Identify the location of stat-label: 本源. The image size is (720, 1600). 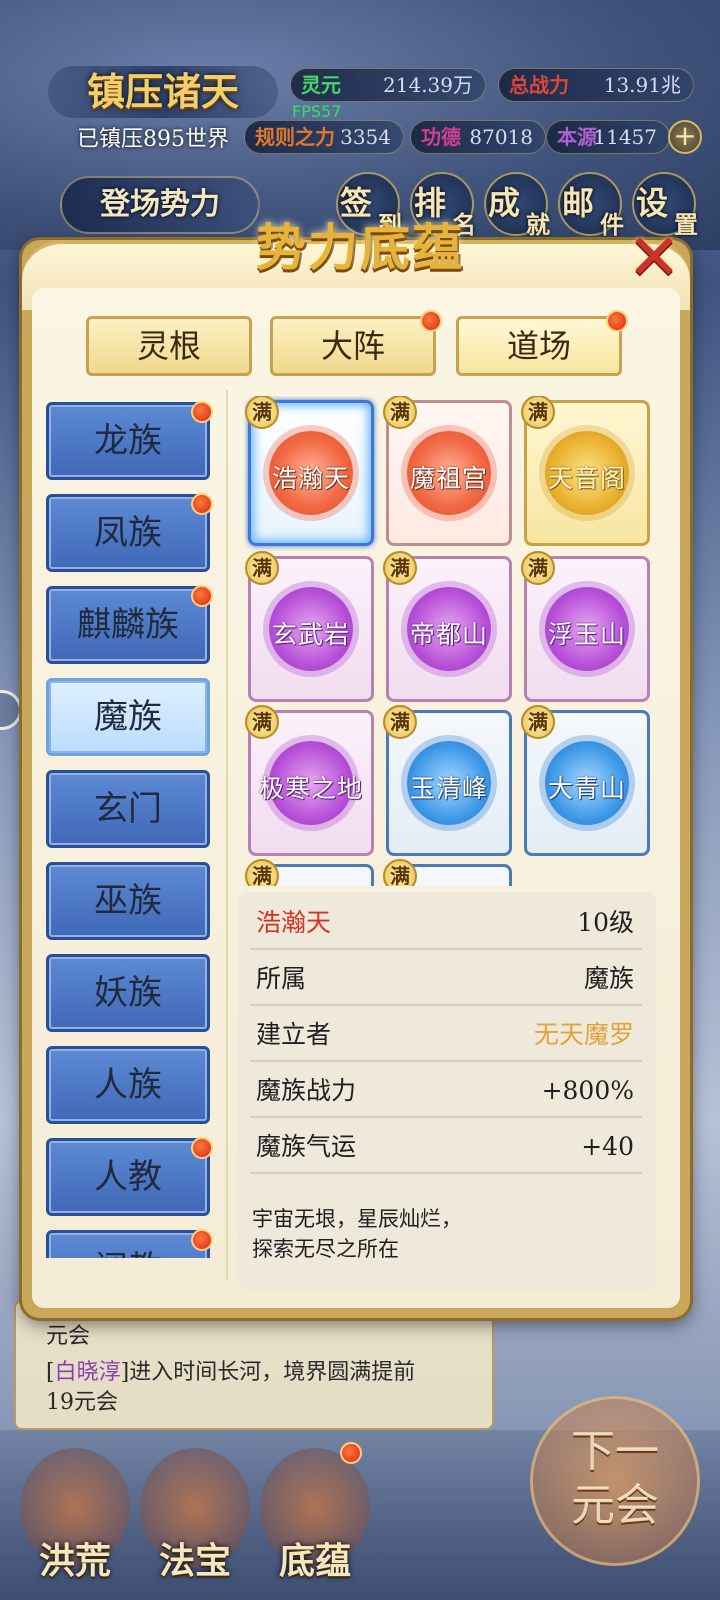
(577, 137).